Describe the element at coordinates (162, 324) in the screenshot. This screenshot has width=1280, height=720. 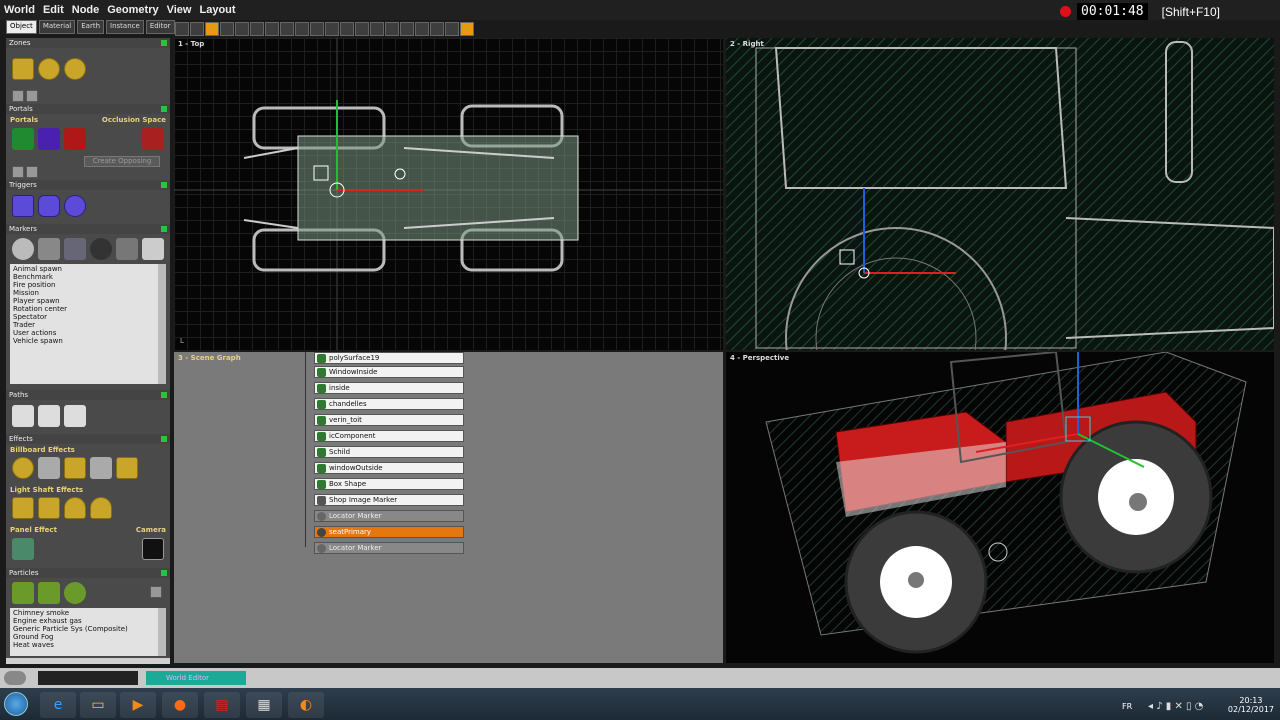
I see `marker-list-scrollbar` at that location.